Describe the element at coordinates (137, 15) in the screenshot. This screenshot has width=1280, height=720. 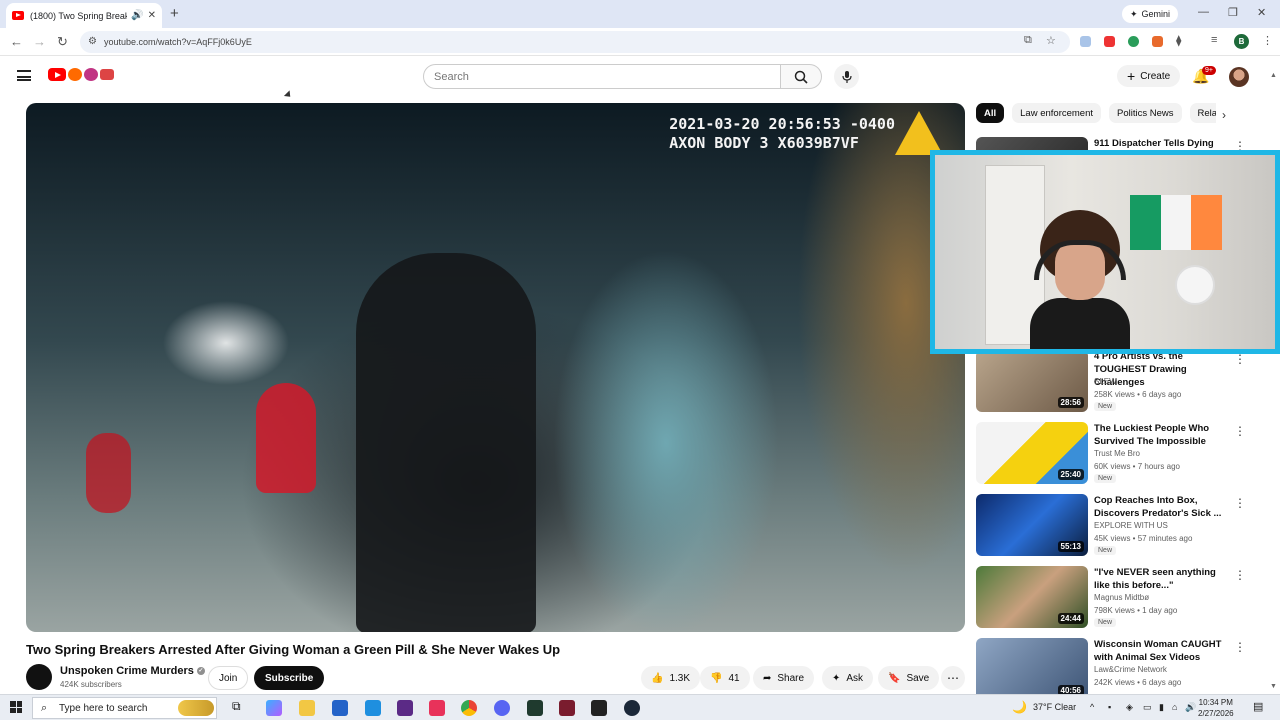
I see `speaker-icon: 🔊` at that location.